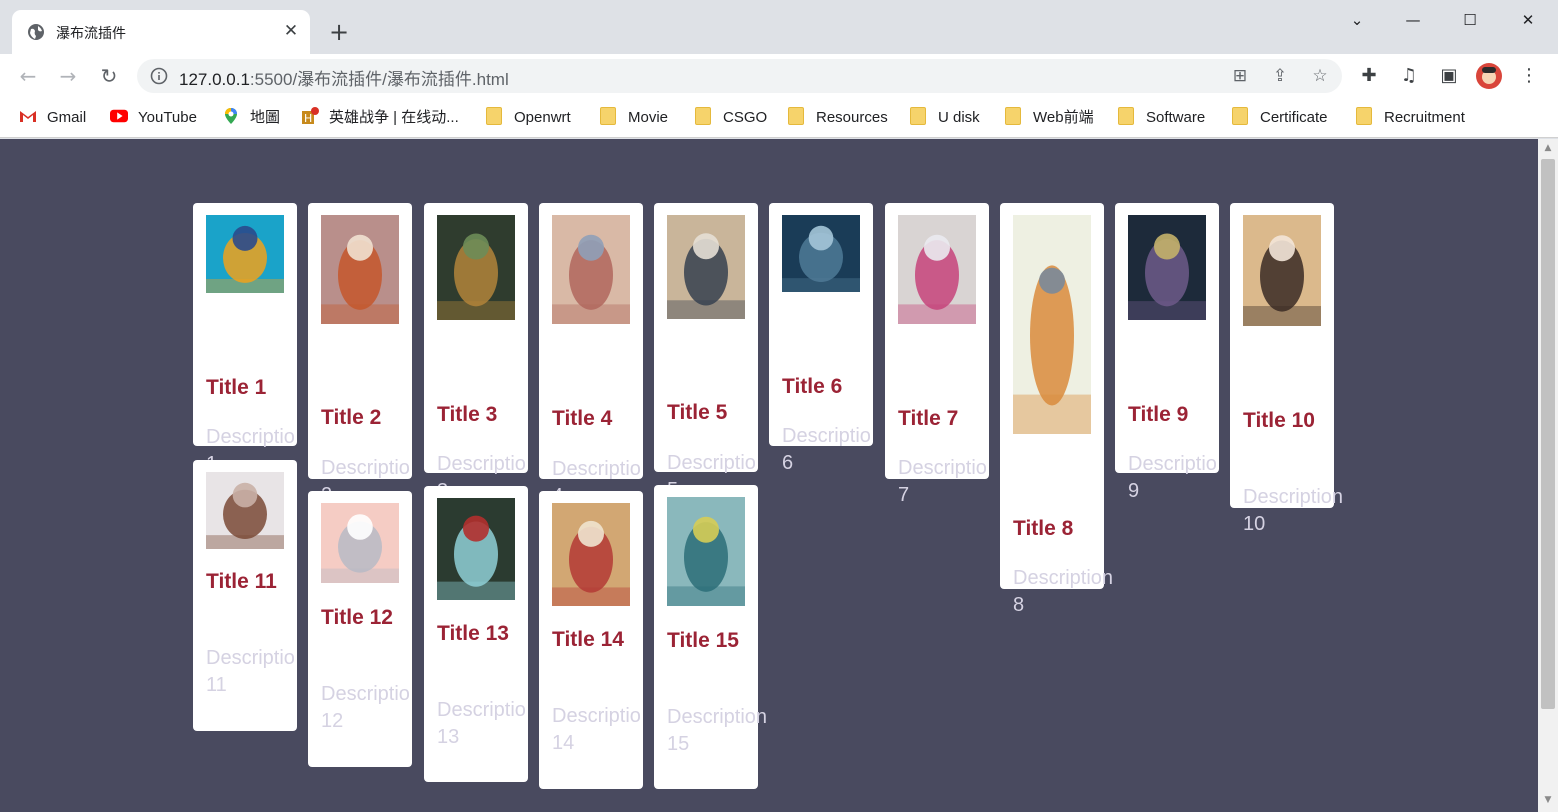 The image size is (1558, 812). I want to click on bookmark-folder-recruitment: Recruitment, so click(1410, 118).